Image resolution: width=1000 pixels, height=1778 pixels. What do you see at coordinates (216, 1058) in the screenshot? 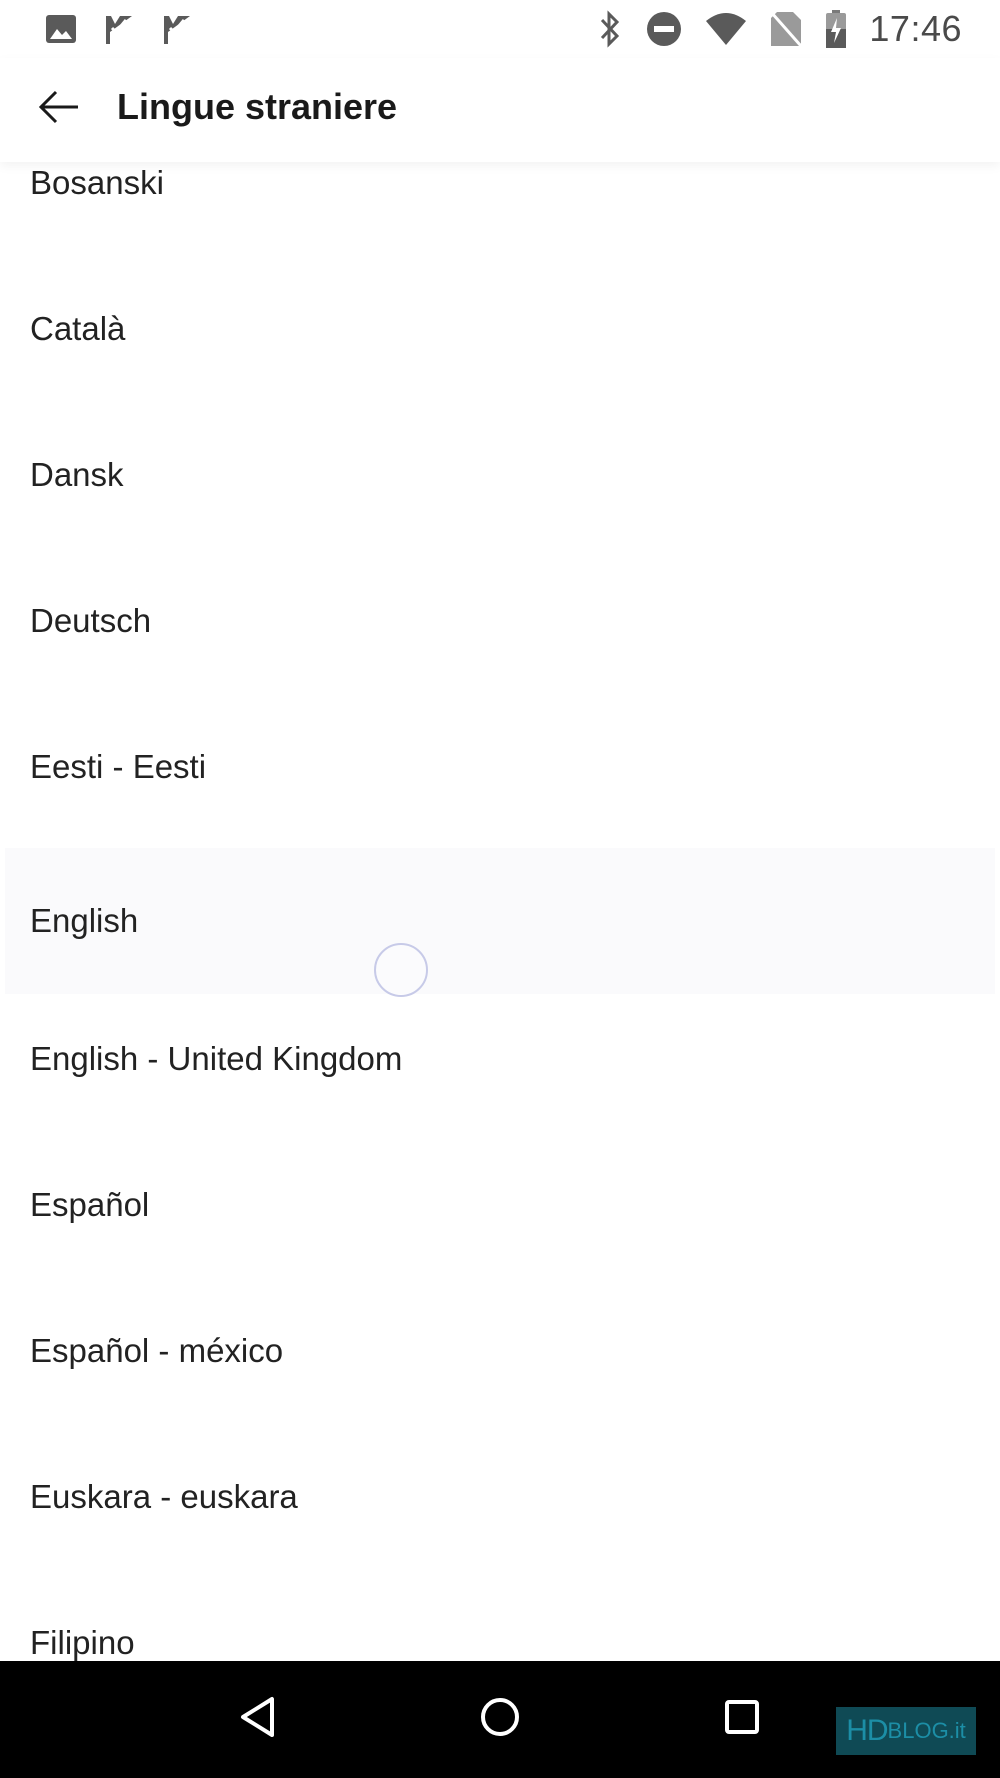
I see `list-item-label: English - United Kingdom` at bounding box center [216, 1058].